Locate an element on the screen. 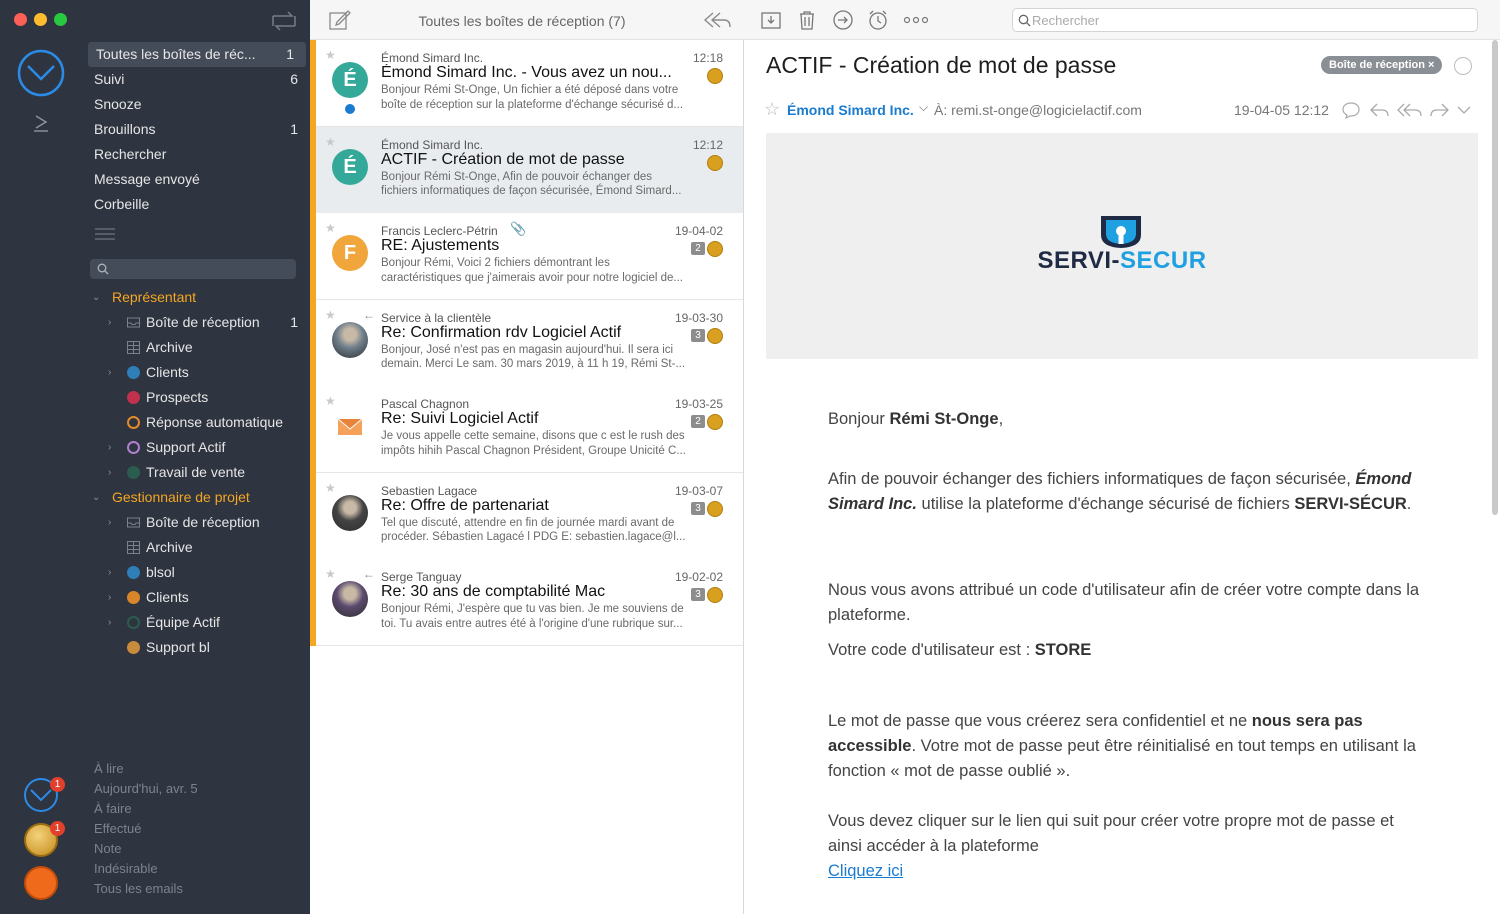  message-subject: ACTIF - Création de mot de passe is located at coordinates (503, 159).